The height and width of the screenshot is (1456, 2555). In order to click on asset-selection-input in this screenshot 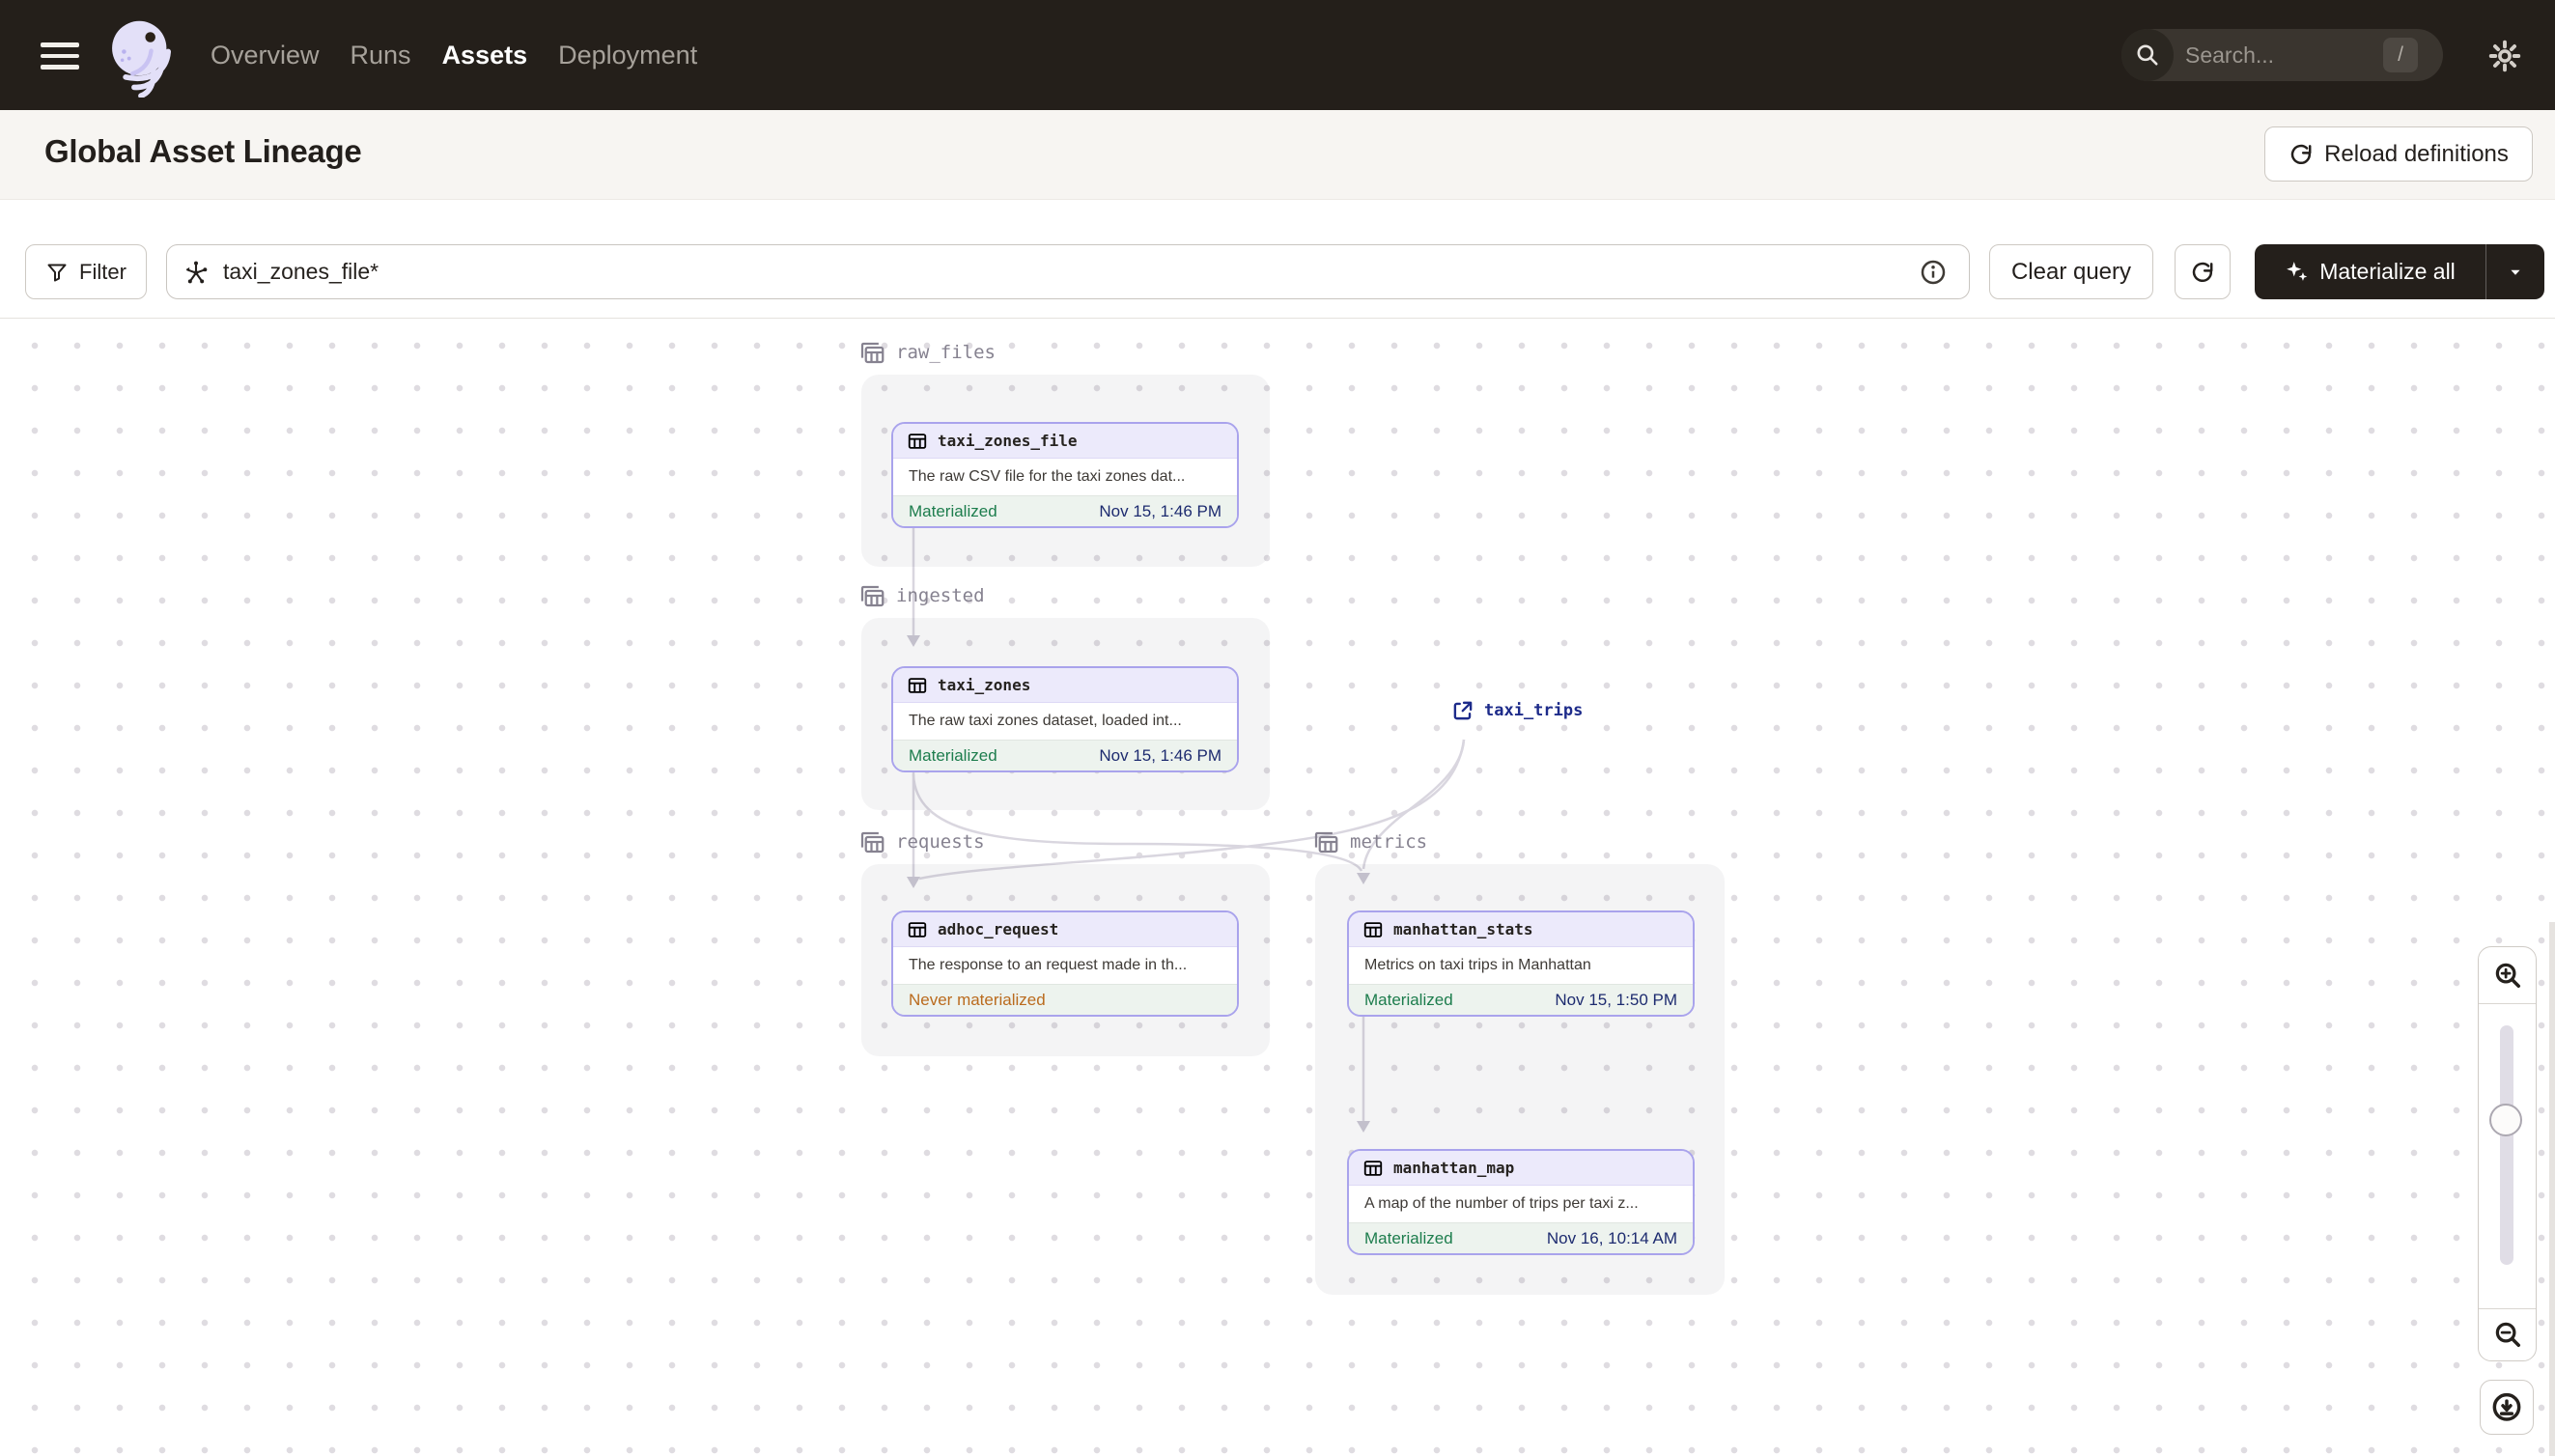, I will do `click(1053, 271)`.